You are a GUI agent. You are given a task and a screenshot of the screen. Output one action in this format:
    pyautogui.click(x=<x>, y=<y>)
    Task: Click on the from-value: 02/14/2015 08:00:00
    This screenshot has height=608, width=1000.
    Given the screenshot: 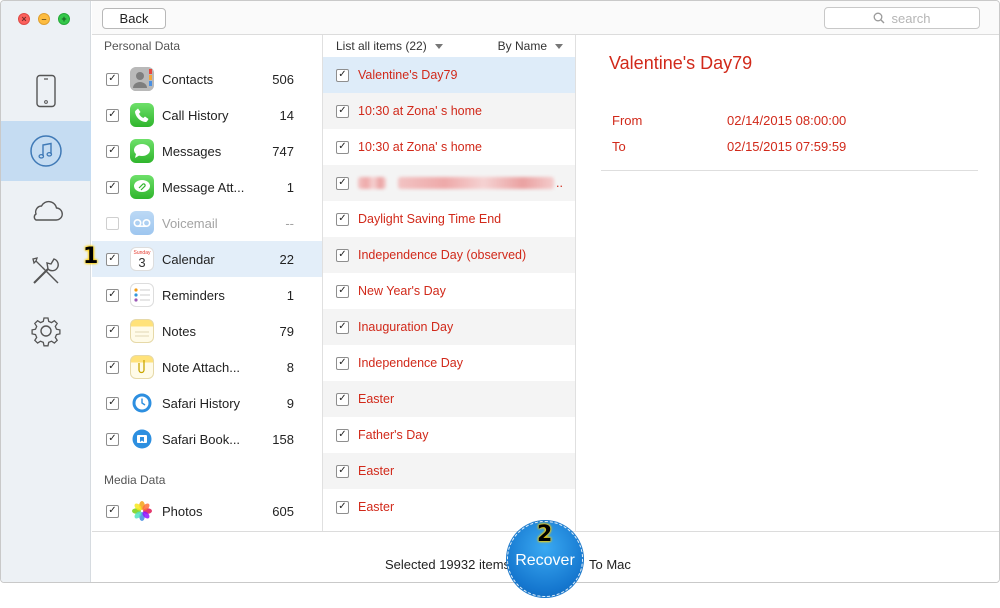 What is the action you would take?
    pyautogui.click(x=787, y=120)
    